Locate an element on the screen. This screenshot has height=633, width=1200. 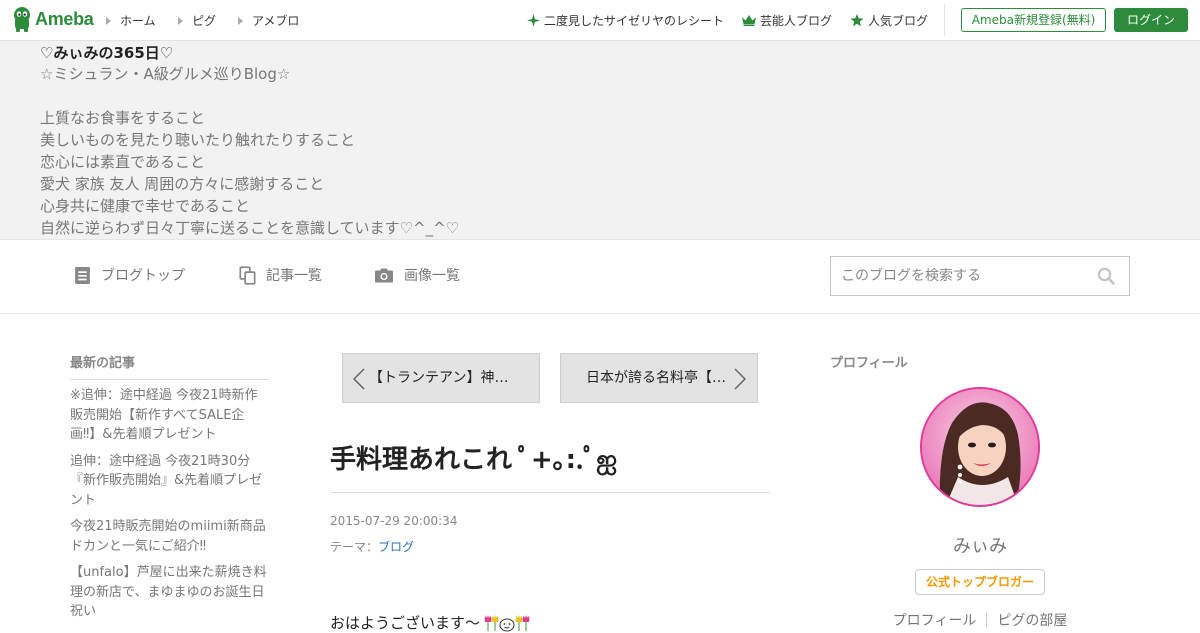
profile-link: プロフィール is located at coordinates (935, 621).